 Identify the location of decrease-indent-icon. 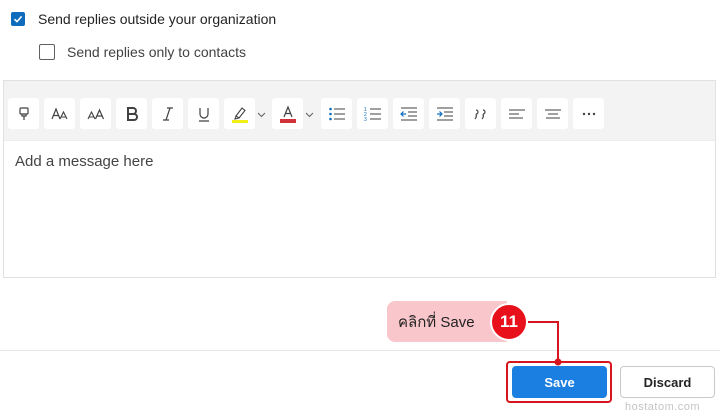
(408, 114).